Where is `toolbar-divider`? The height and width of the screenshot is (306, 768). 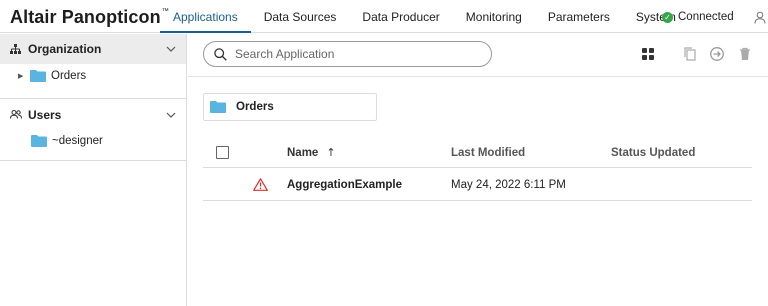
toolbar-divider is located at coordinates (478, 76).